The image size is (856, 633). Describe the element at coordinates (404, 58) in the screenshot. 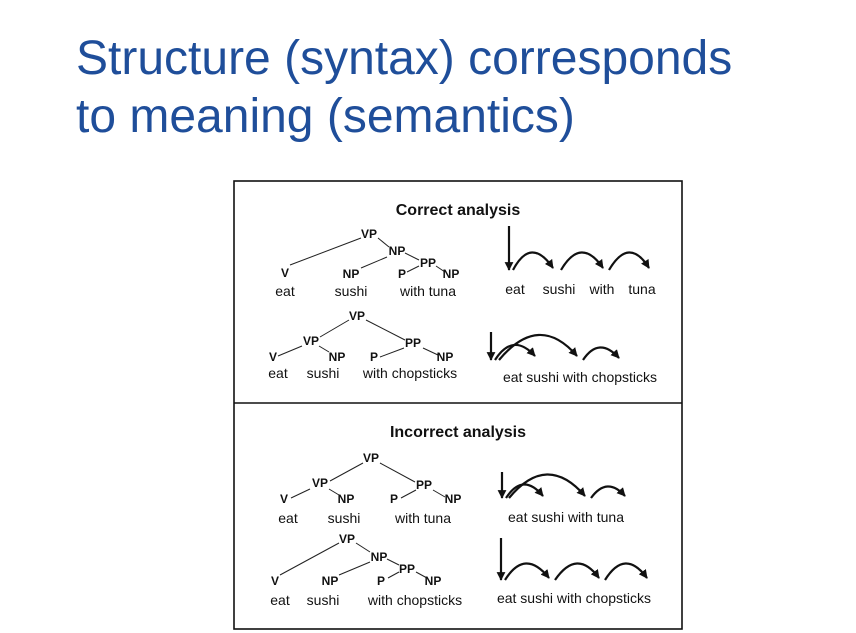

I see `slide-title-line-1: Structure (syntax) corresponds` at that location.